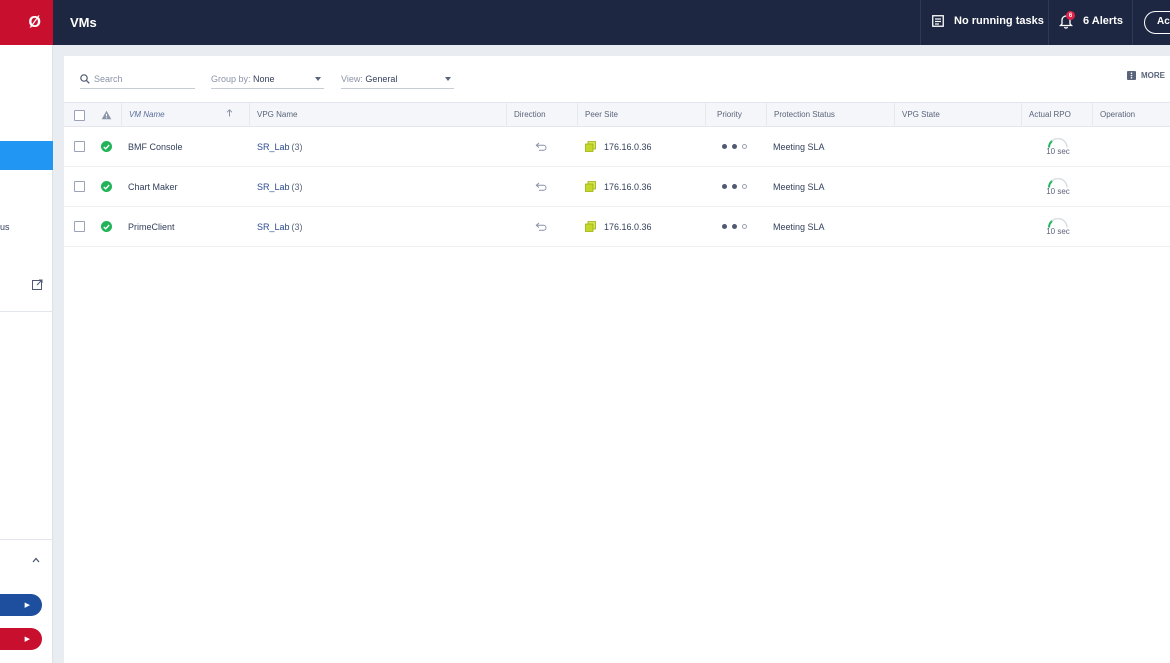 Image resolution: width=1170 pixels, height=663 pixels. What do you see at coordinates (141, 79) in the screenshot?
I see `search-input` at bounding box center [141, 79].